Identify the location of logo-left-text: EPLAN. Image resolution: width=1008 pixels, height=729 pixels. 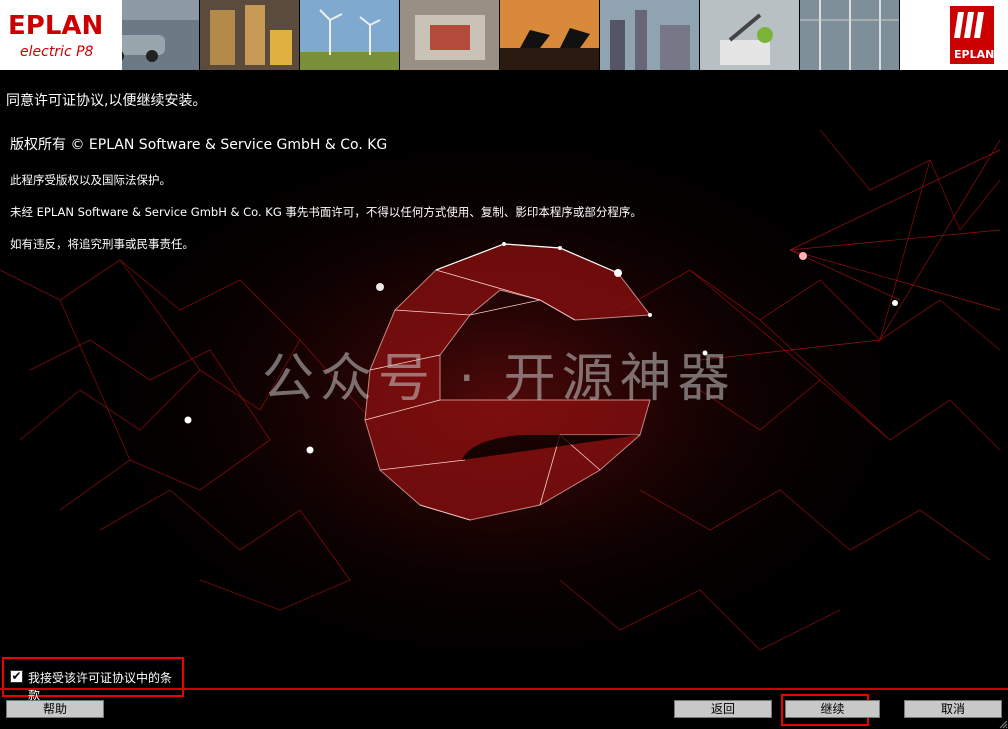
(55, 26).